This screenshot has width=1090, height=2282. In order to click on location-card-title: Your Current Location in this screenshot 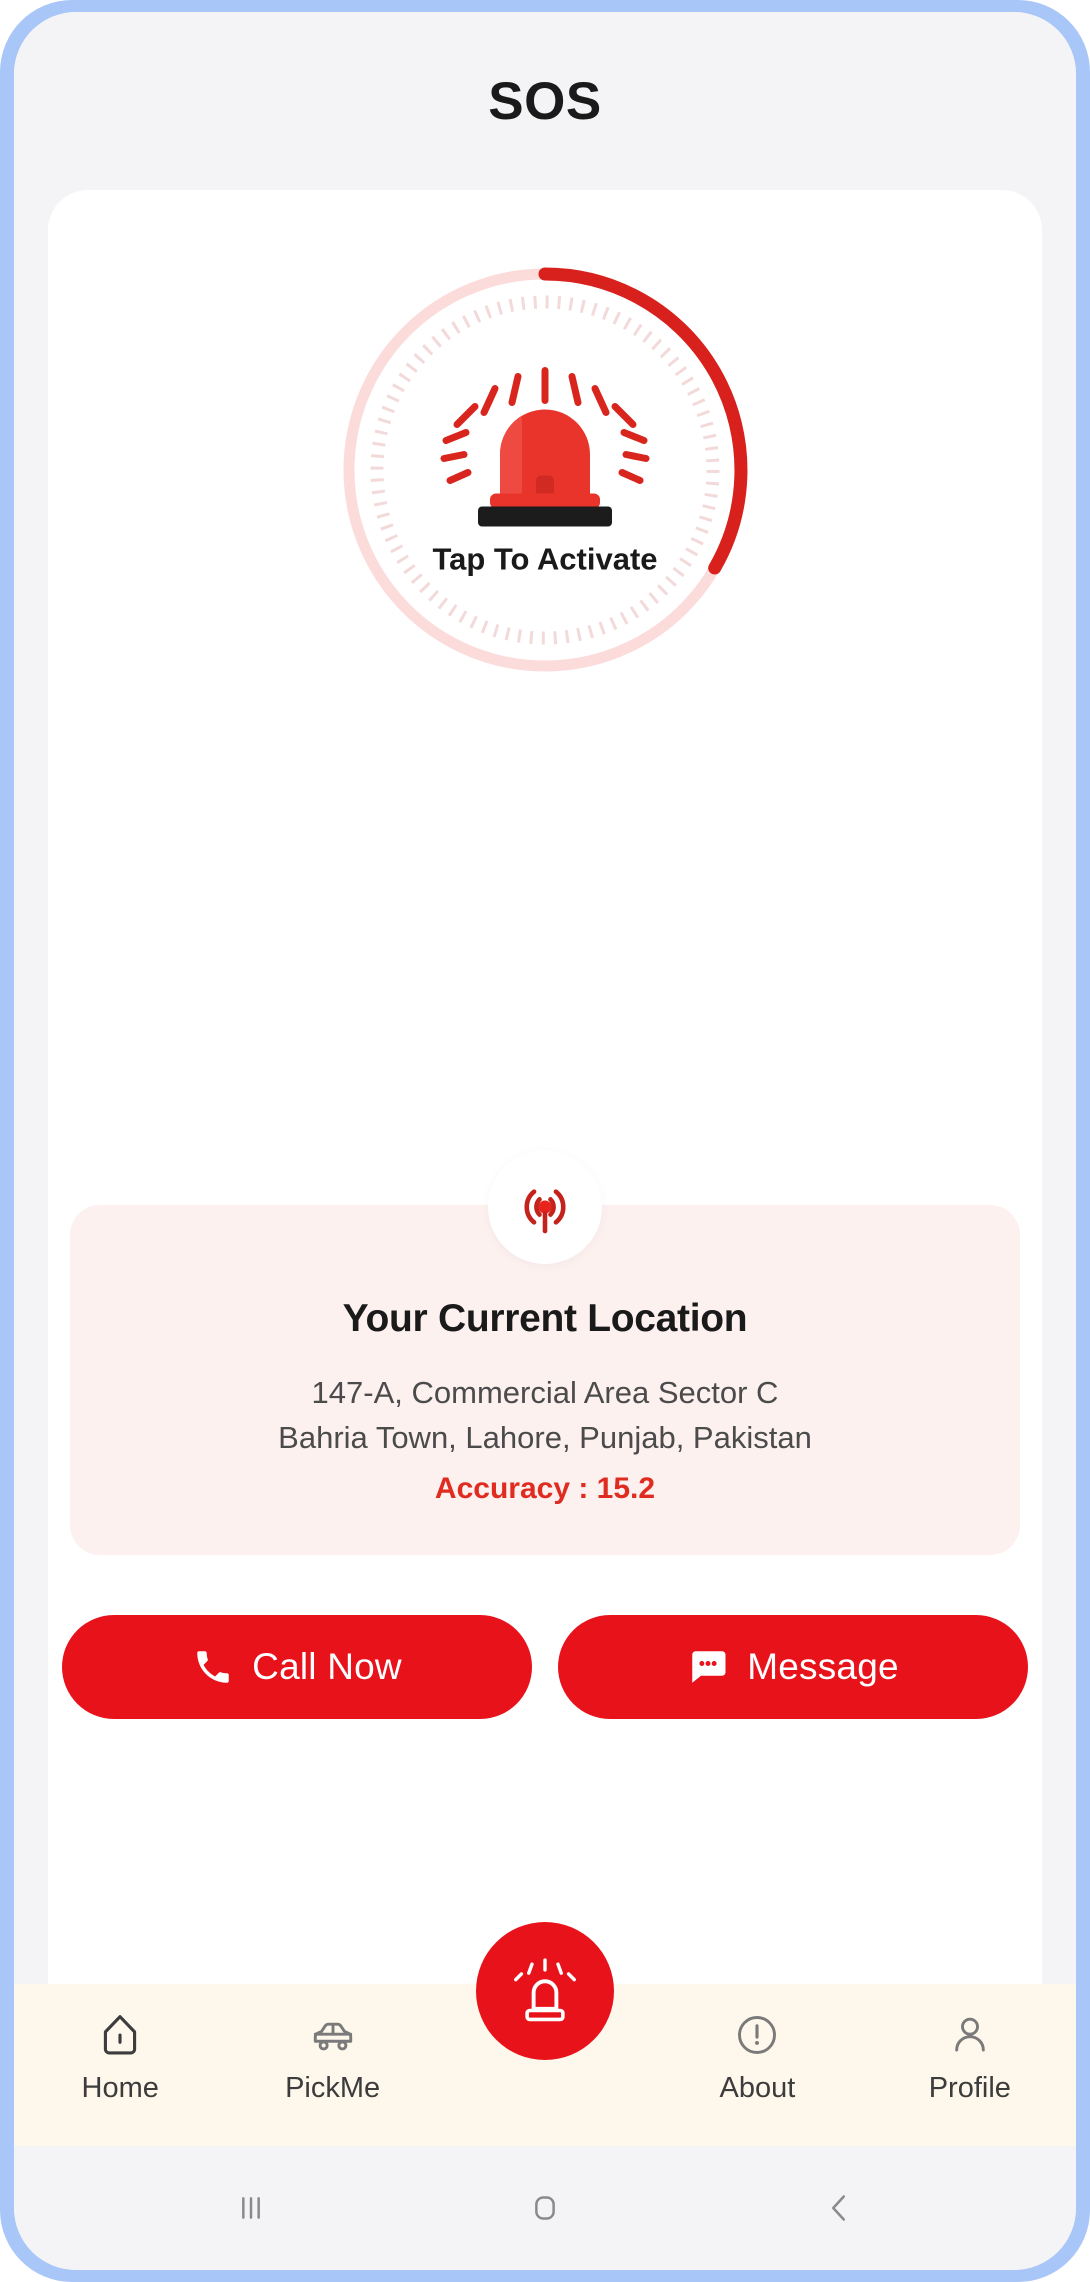, I will do `click(545, 1318)`.